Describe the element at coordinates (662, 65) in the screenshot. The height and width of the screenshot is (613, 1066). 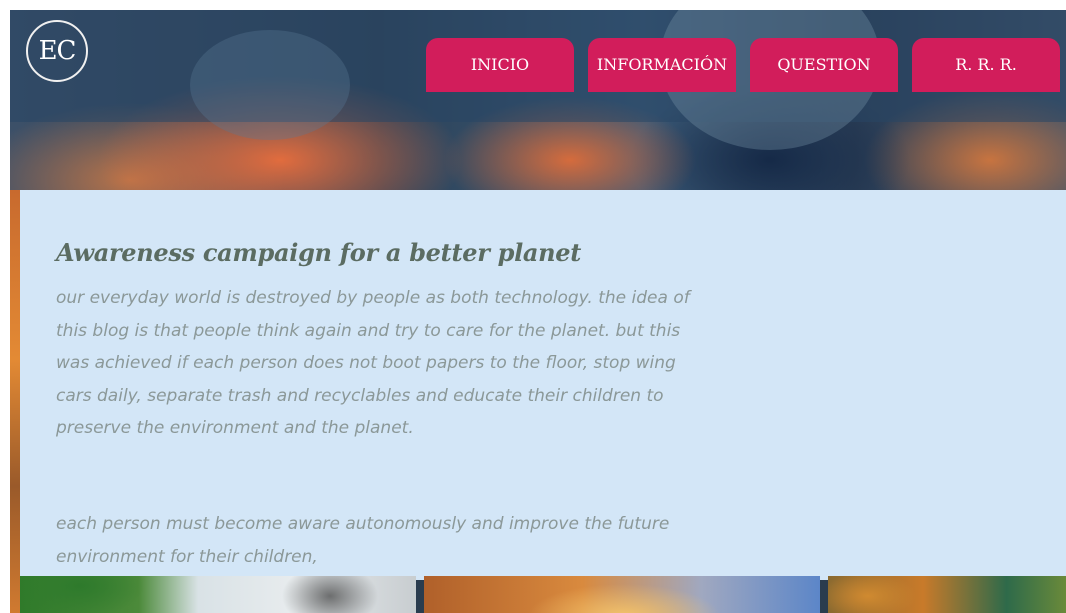
I see `nav-item-informacion: INFORMACIÓN` at that location.